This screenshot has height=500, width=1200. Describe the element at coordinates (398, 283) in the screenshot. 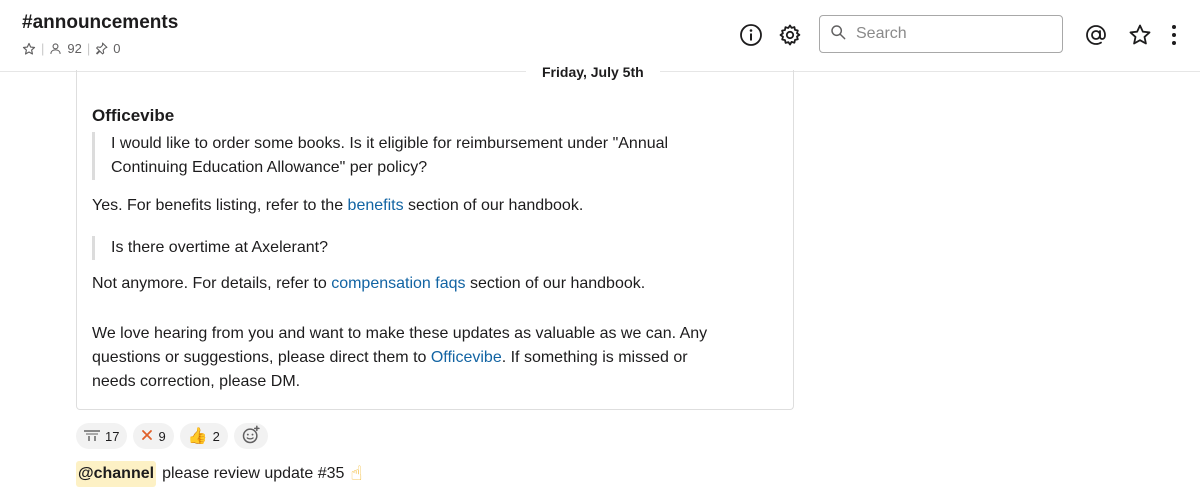

I see `compensation-faqs-link: compensation faqs` at that location.